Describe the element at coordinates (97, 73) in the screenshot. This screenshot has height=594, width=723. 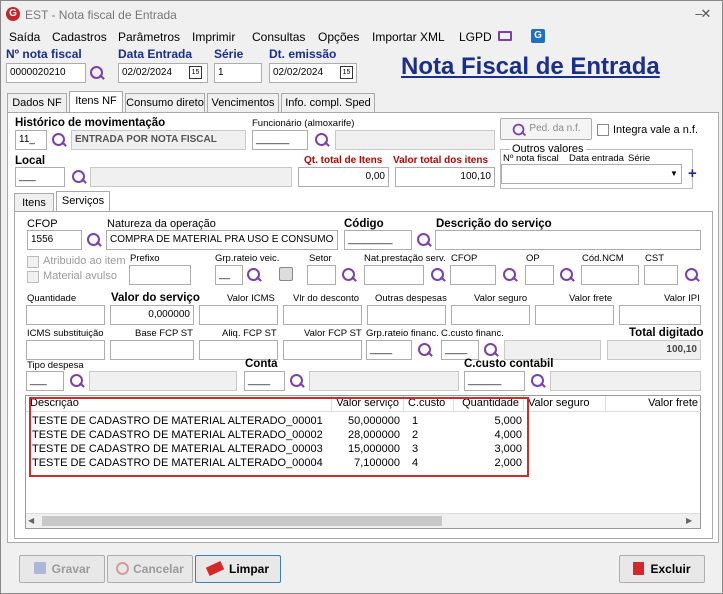
I see `search-nota-icon` at that location.